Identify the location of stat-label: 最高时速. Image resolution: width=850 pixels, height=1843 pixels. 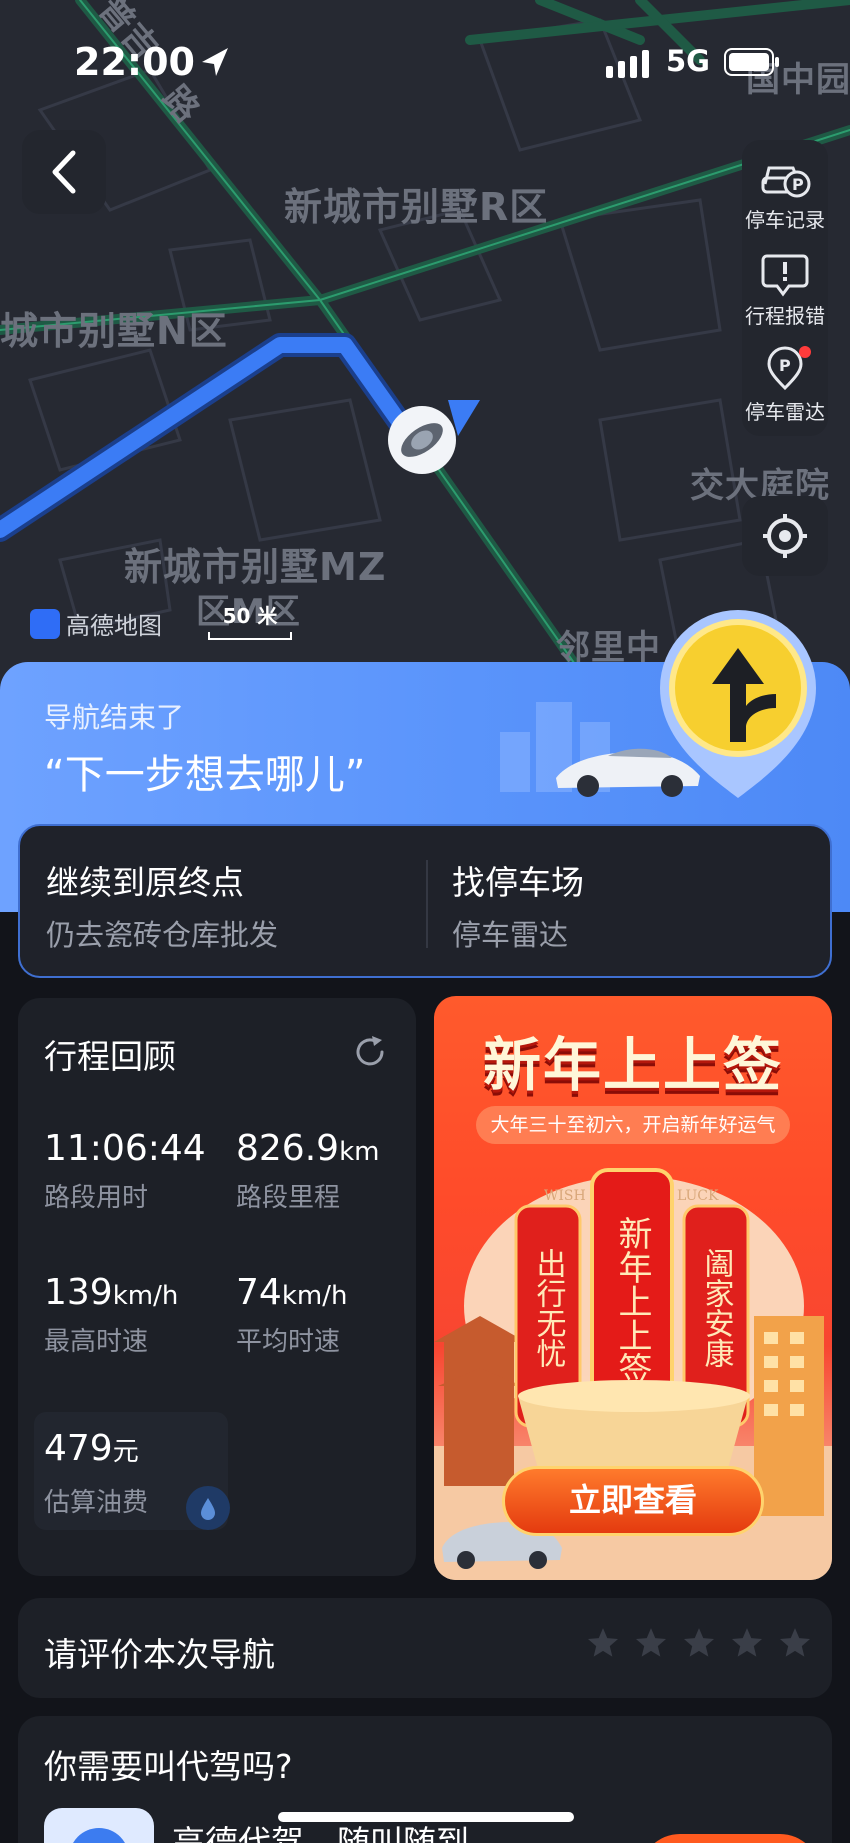
(96, 1342).